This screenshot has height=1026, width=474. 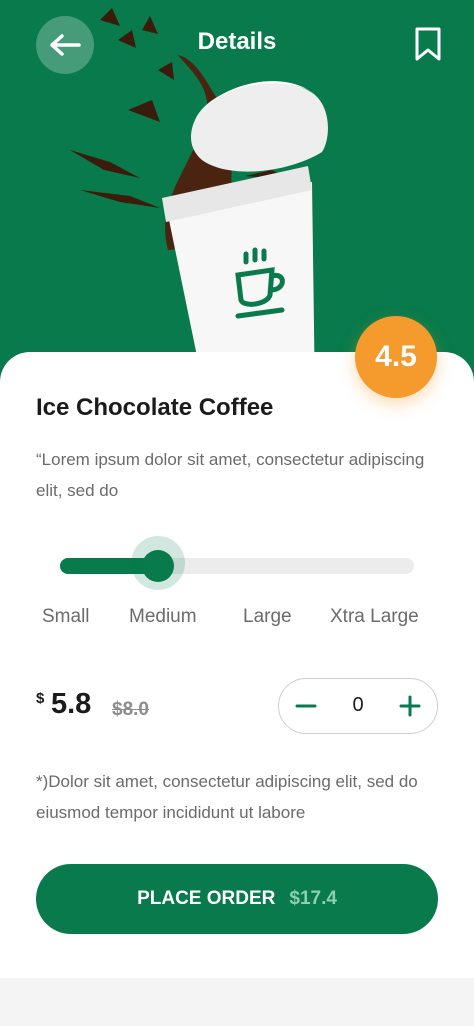 What do you see at coordinates (40, 698) in the screenshot?
I see `price-currency: $` at bounding box center [40, 698].